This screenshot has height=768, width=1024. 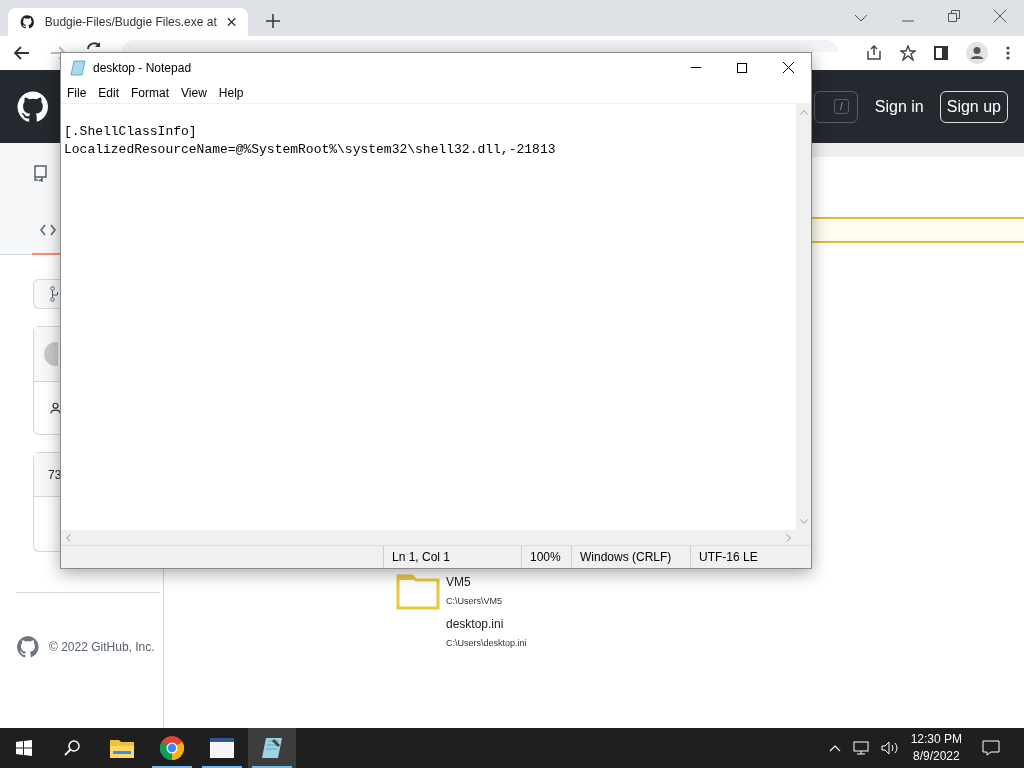 I want to click on maximize-icon, so click(x=742, y=67).